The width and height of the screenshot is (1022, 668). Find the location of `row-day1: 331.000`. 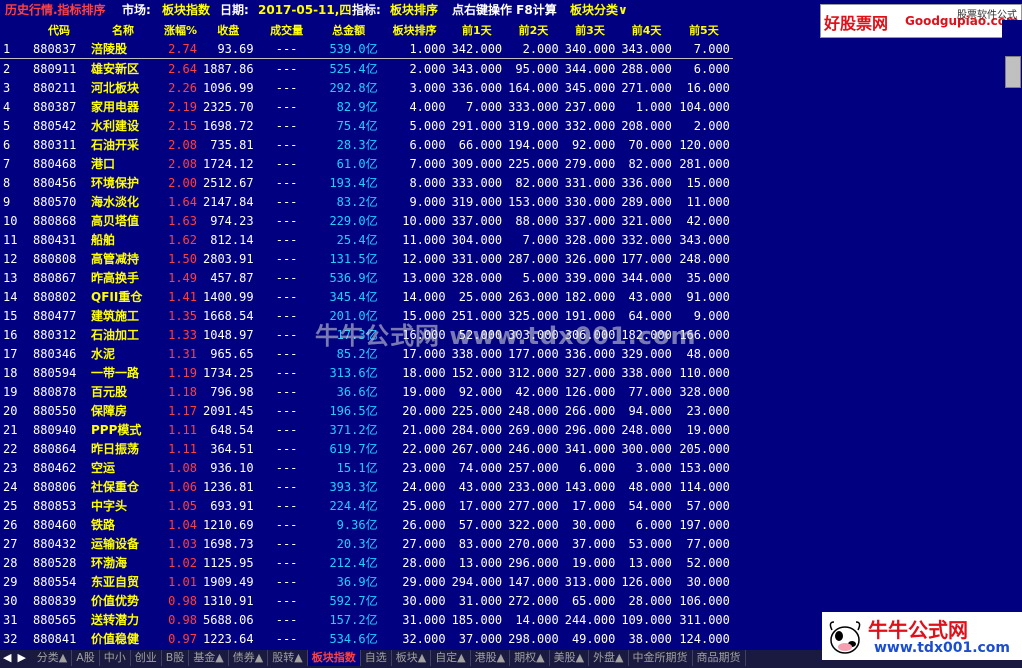

row-day1: 331.000 is located at coordinates (477, 258).